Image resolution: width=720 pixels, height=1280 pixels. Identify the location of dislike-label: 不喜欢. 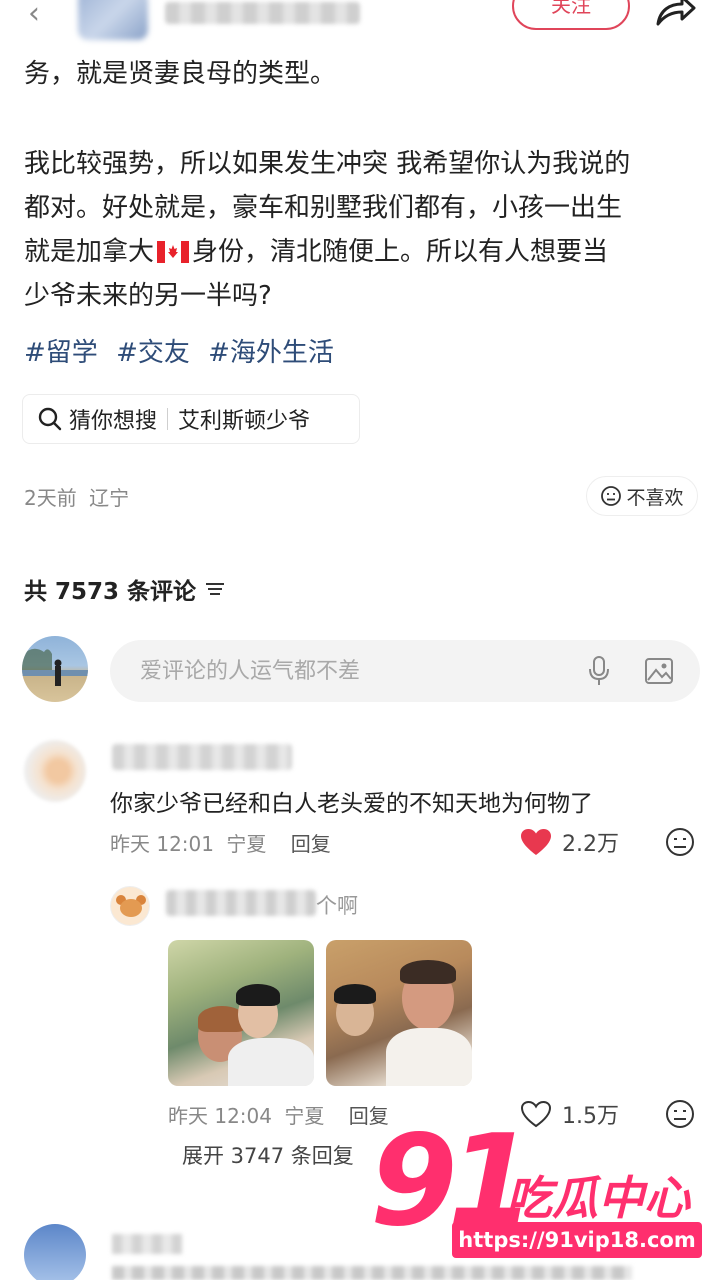
(655, 497).